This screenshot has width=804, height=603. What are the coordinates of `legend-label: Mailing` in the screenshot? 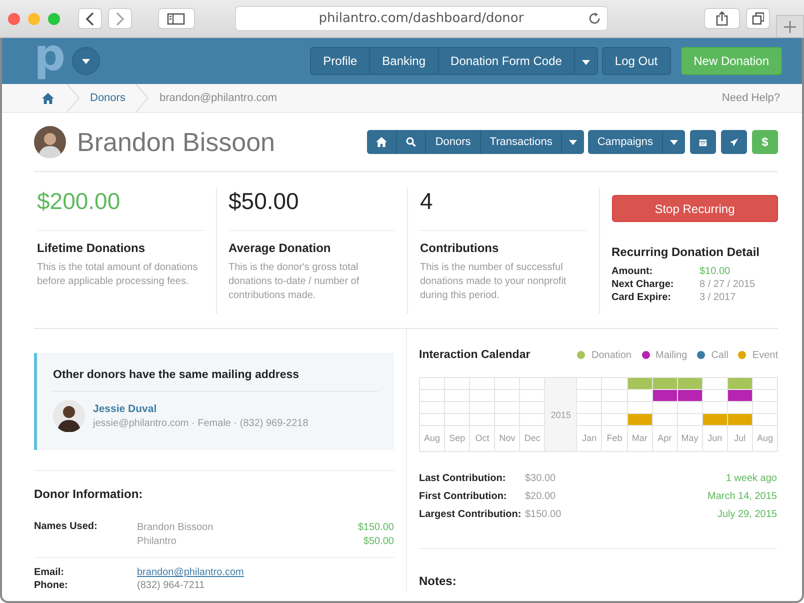 It's located at (672, 355).